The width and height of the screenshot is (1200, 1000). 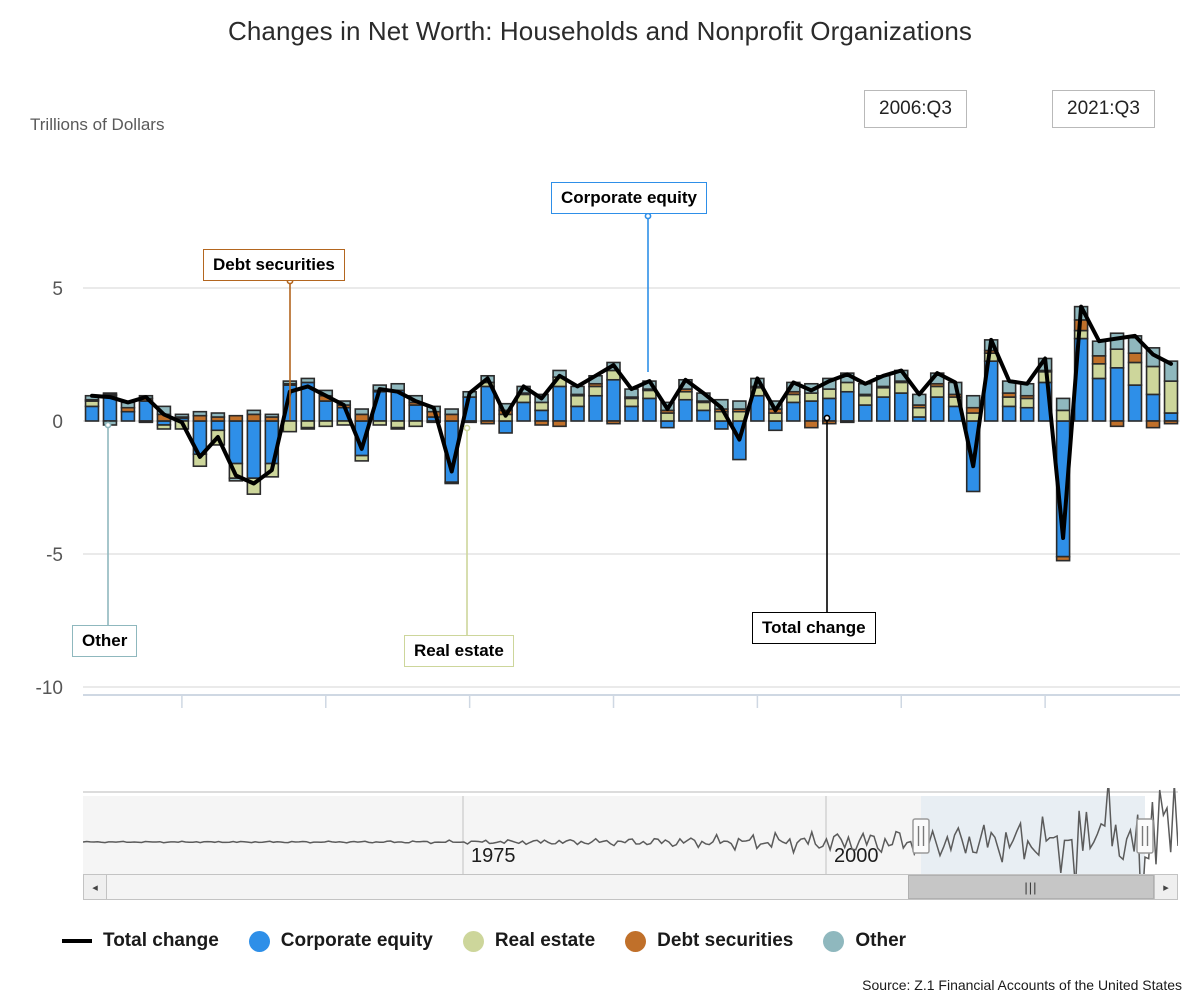 What do you see at coordinates (864, 941) in the screenshot?
I see `legend-item-other: Other` at bounding box center [864, 941].